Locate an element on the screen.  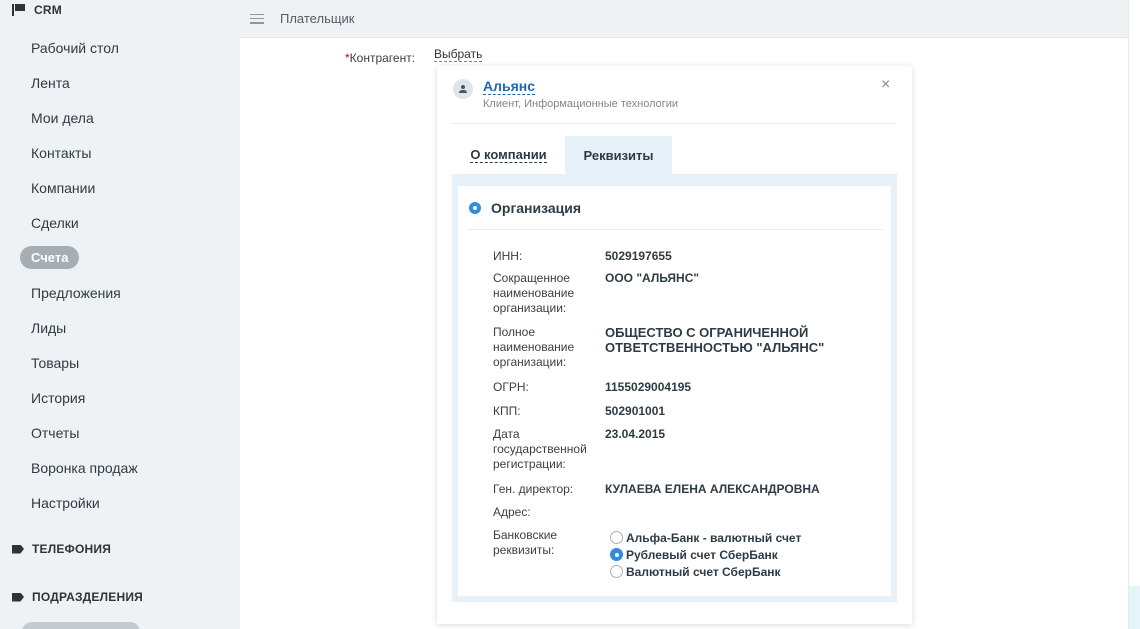
sidebar-item-sales-funnel: Воронка продаж is located at coordinates (84, 468).